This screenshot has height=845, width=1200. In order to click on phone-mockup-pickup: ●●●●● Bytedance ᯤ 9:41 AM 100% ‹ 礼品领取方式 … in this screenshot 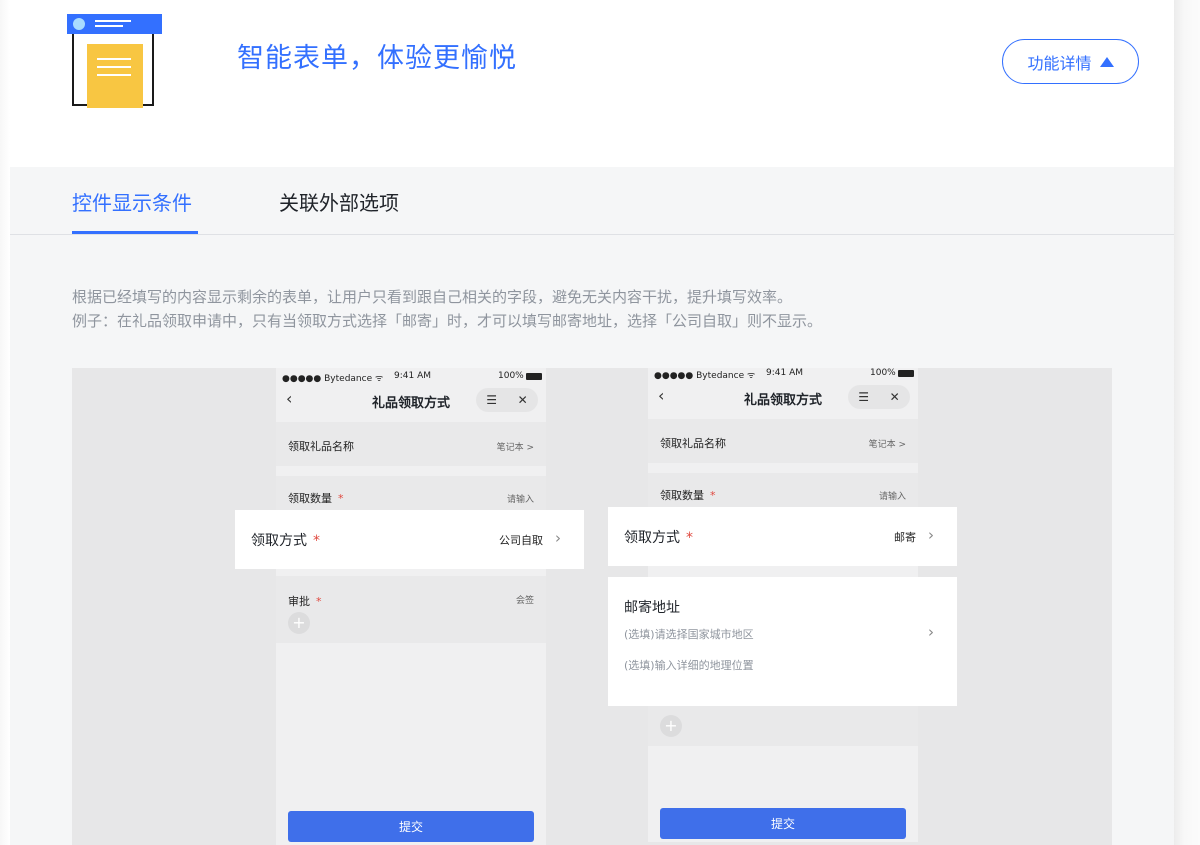, I will do `click(411, 606)`.